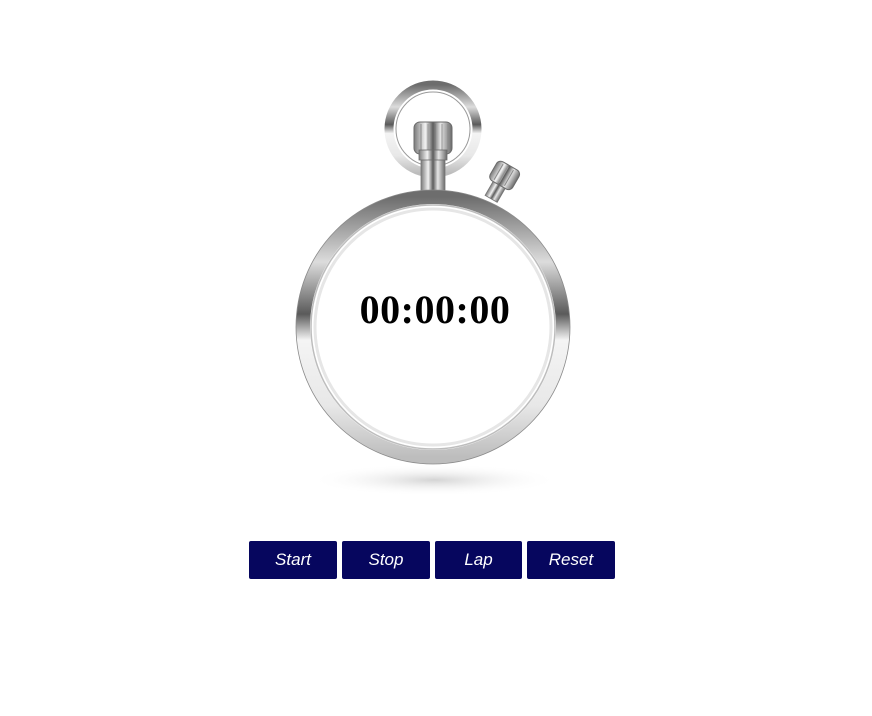 The image size is (872, 716). What do you see at coordinates (478, 560) in the screenshot?
I see `lap-button: Lap` at bounding box center [478, 560].